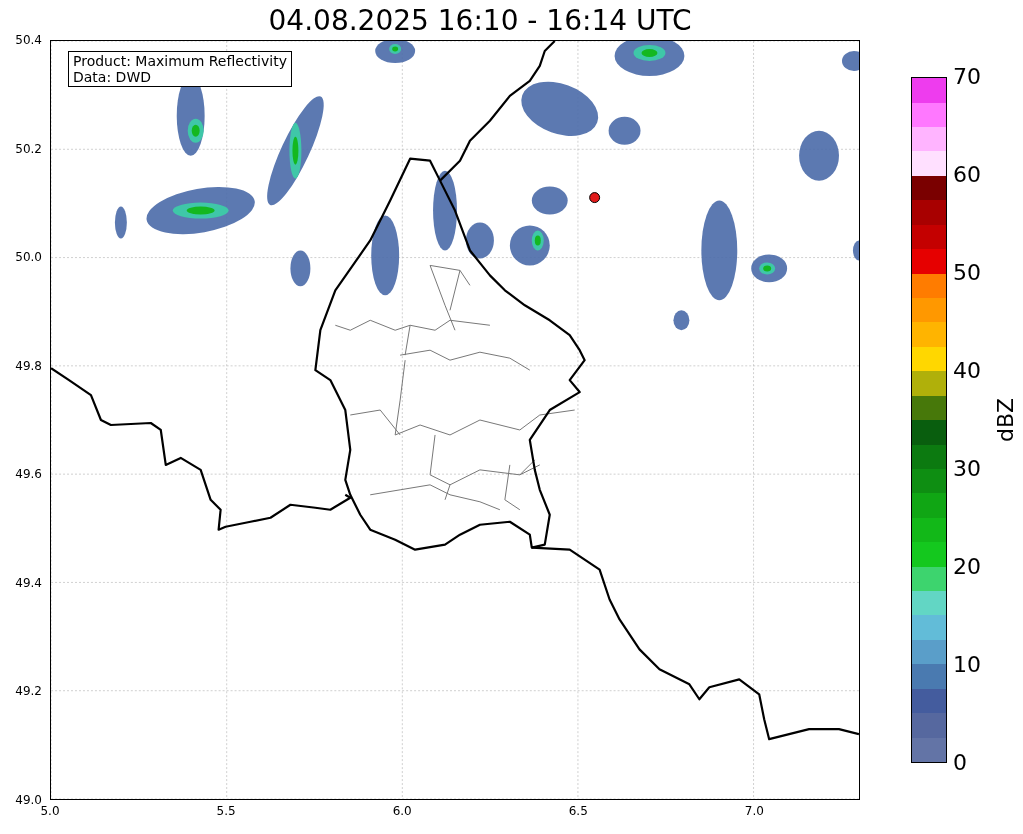 The width and height of the screenshot is (1023, 834). Describe the element at coordinates (28, 691) in the screenshot. I see `y-tick-label: 49.2` at that location.